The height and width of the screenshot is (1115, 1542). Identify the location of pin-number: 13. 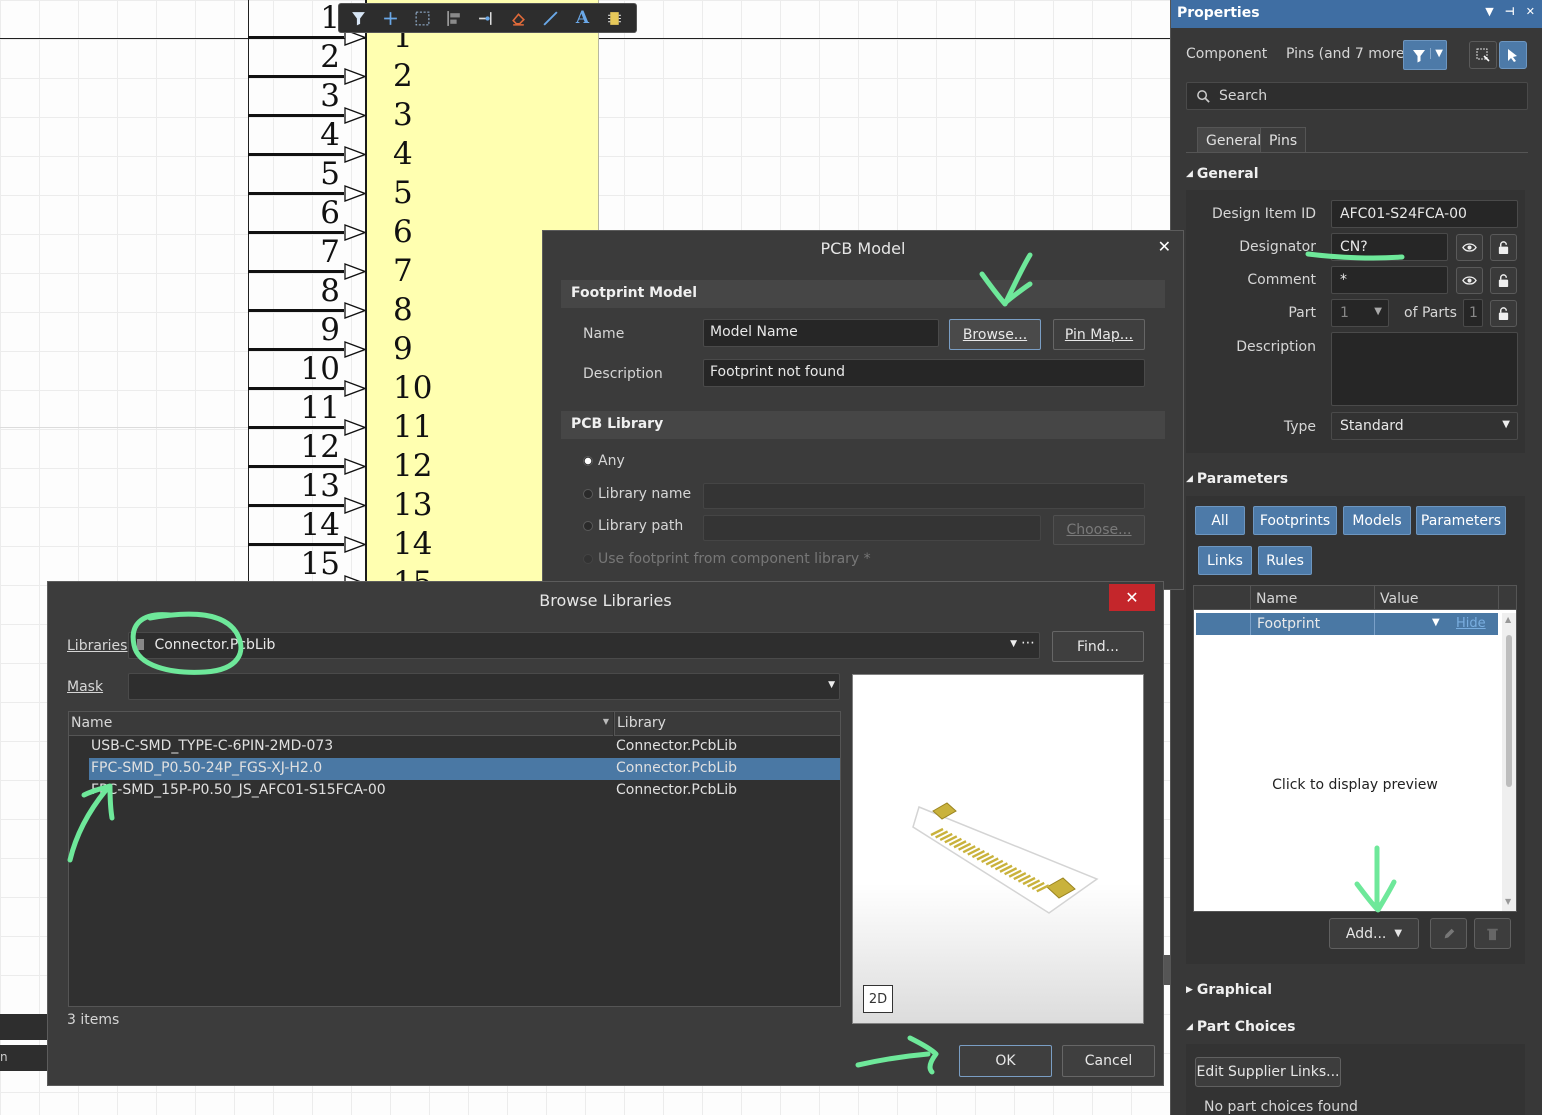
(320, 486).